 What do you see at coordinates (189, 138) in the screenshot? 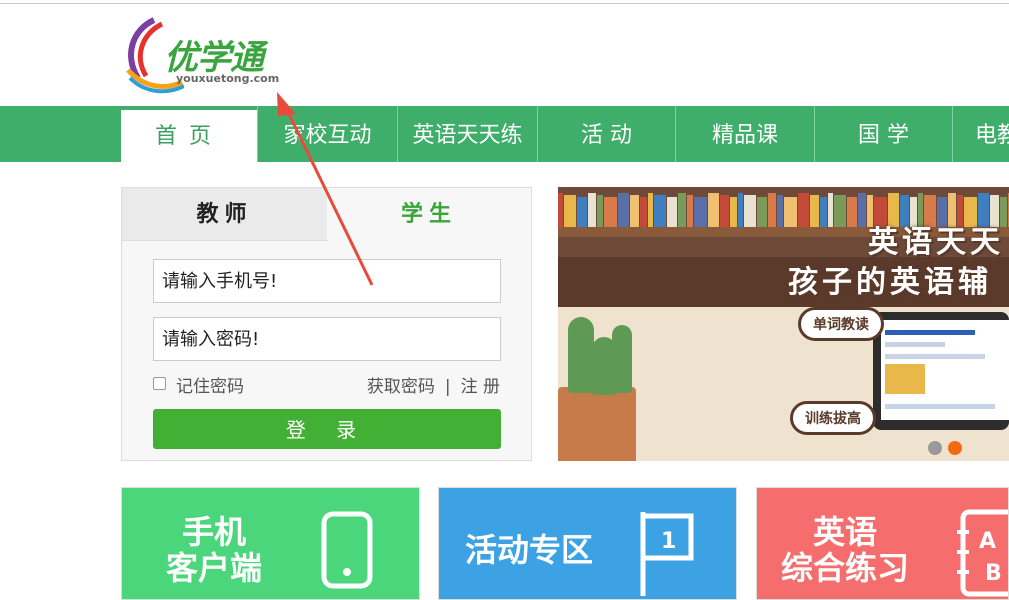
I see `nav-item-home: 首页` at bounding box center [189, 138].